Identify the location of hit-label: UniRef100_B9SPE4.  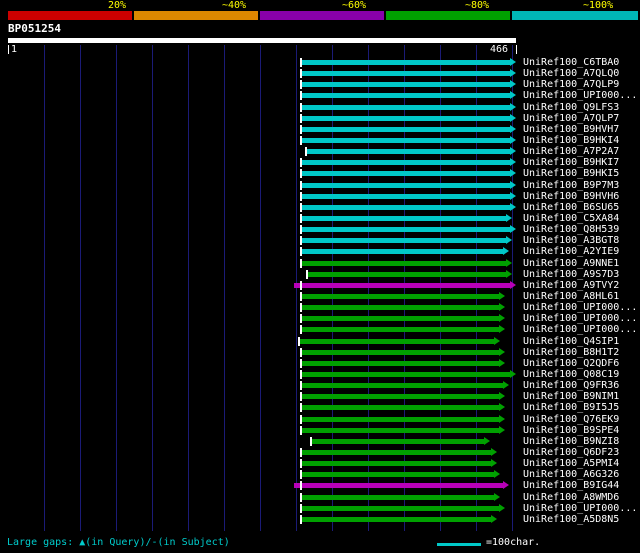
(571, 430).